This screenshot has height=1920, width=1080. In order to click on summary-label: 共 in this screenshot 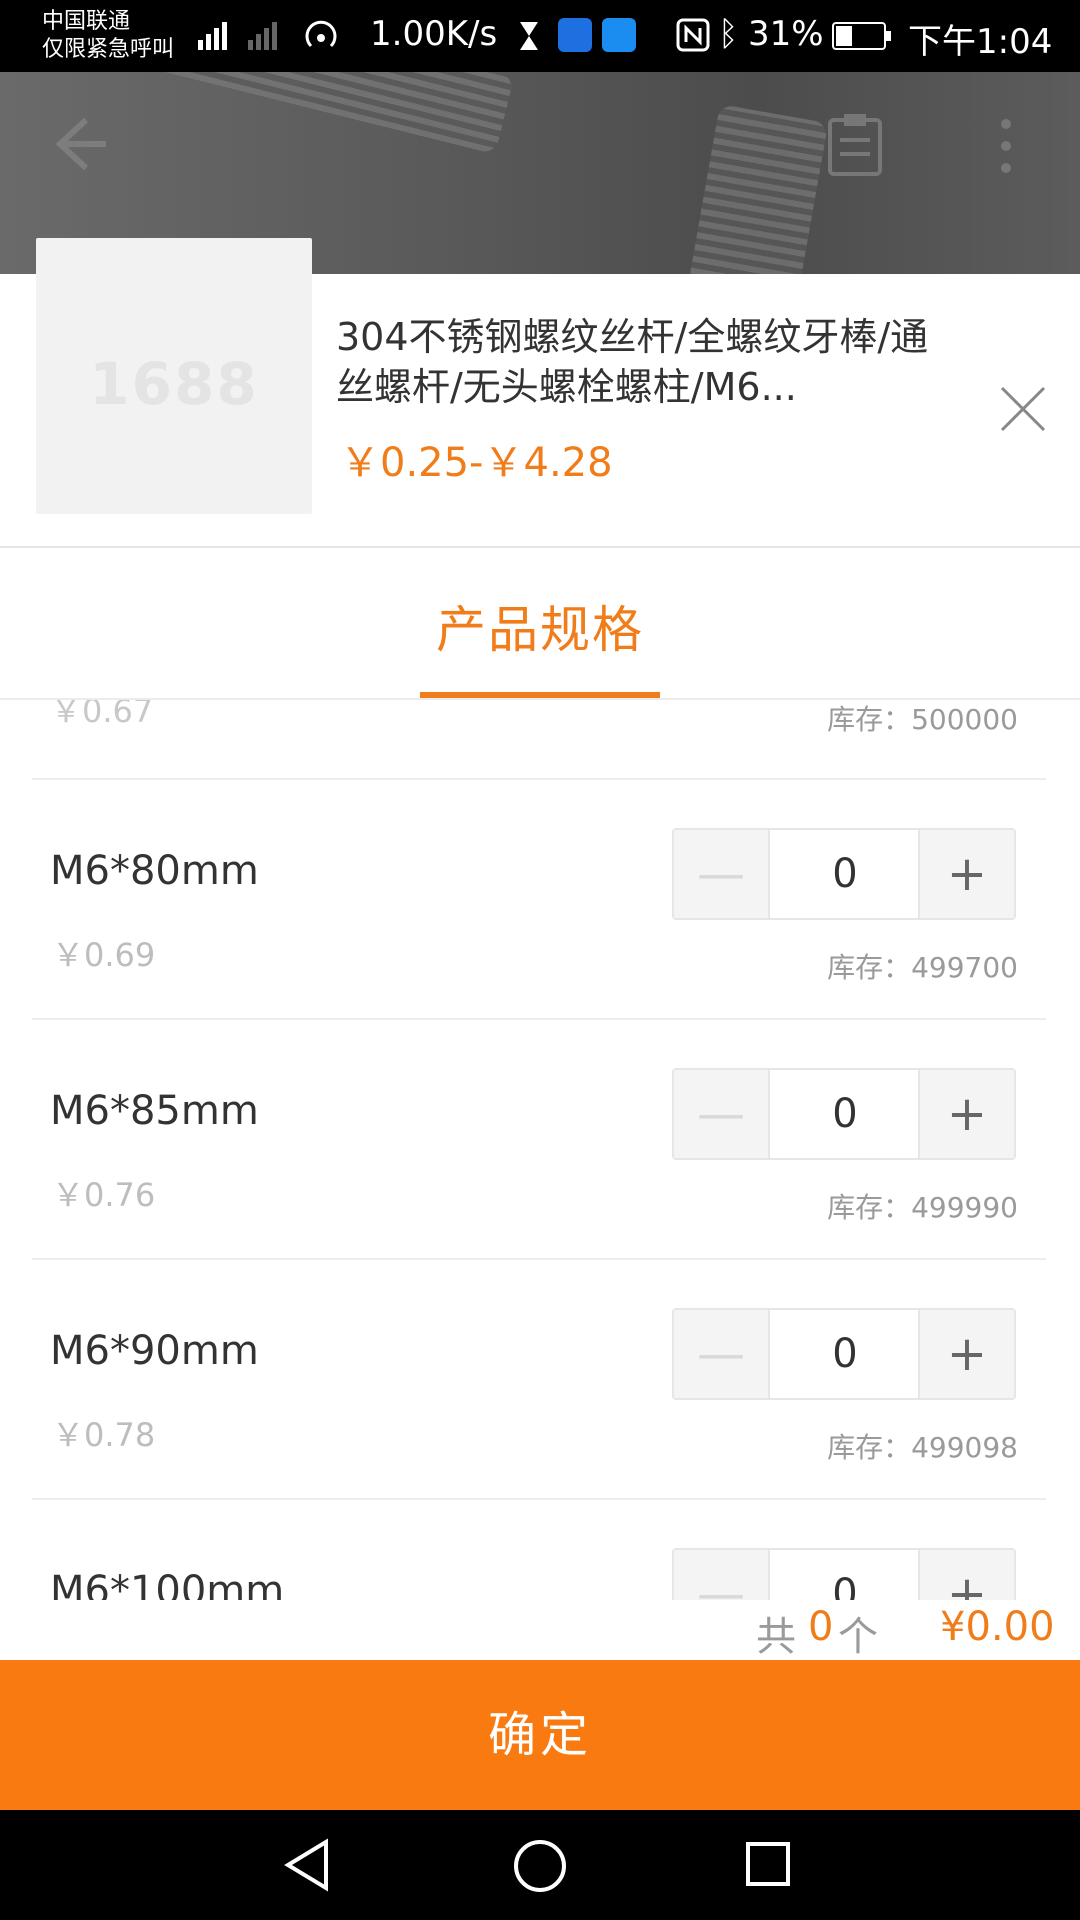, I will do `click(776, 1637)`.